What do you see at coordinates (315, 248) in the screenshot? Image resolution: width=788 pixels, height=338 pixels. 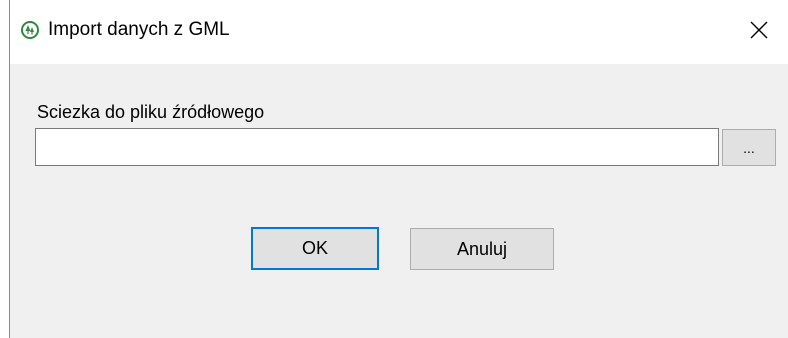 I see `ok-button: OK` at bounding box center [315, 248].